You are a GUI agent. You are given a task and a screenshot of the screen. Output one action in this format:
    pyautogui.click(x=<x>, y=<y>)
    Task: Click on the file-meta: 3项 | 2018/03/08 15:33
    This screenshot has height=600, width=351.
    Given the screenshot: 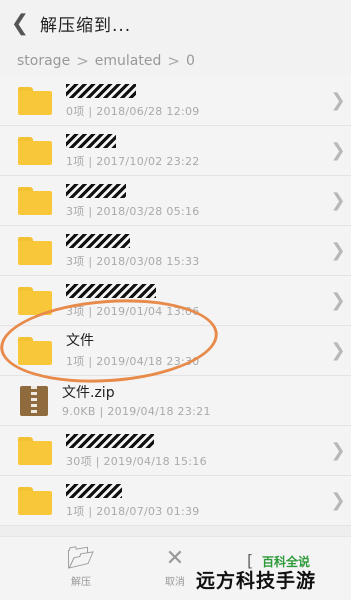 What is the action you would take?
    pyautogui.click(x=133, y=261)
    